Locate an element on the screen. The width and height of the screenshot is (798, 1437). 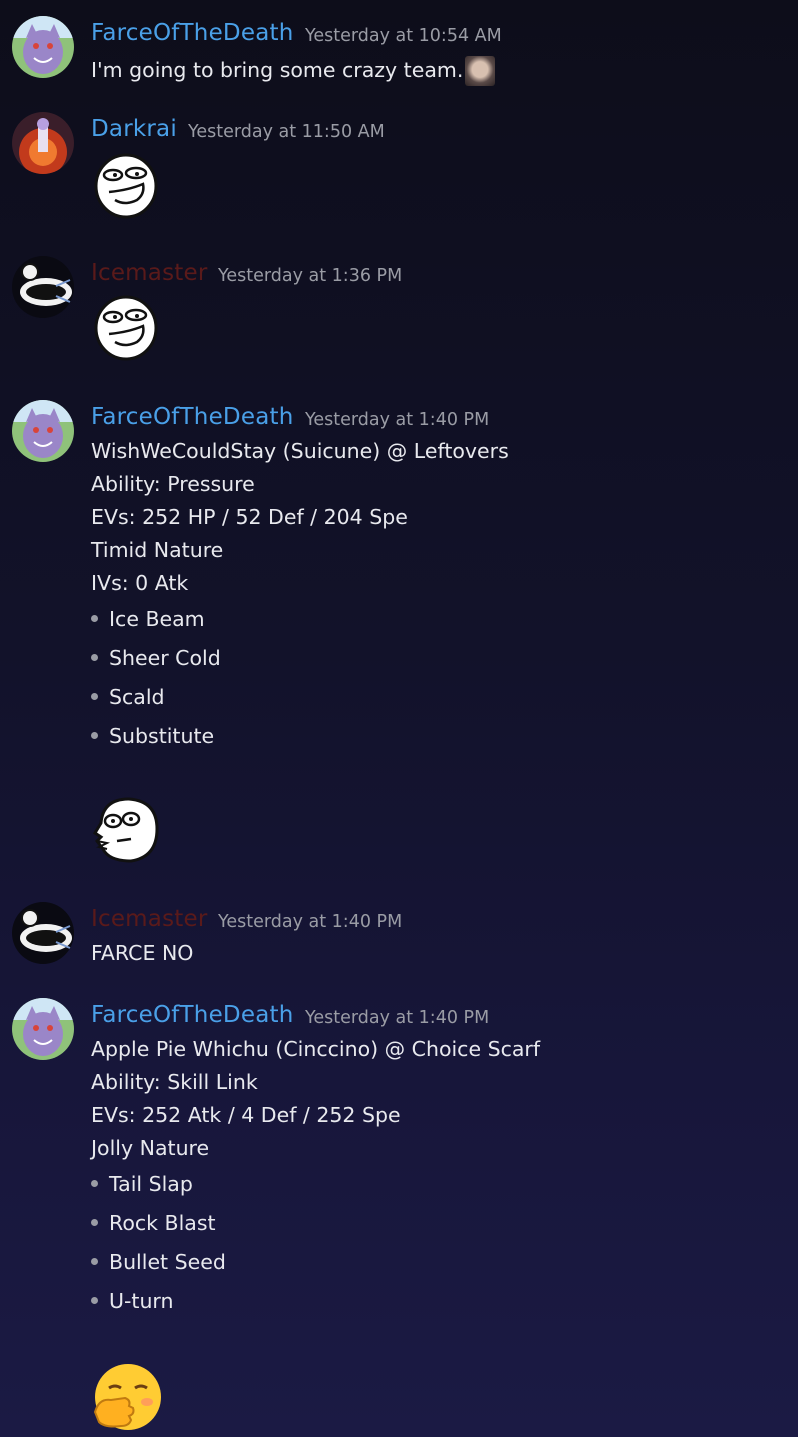
move-item: Scald is located at coordinates (128, 697).